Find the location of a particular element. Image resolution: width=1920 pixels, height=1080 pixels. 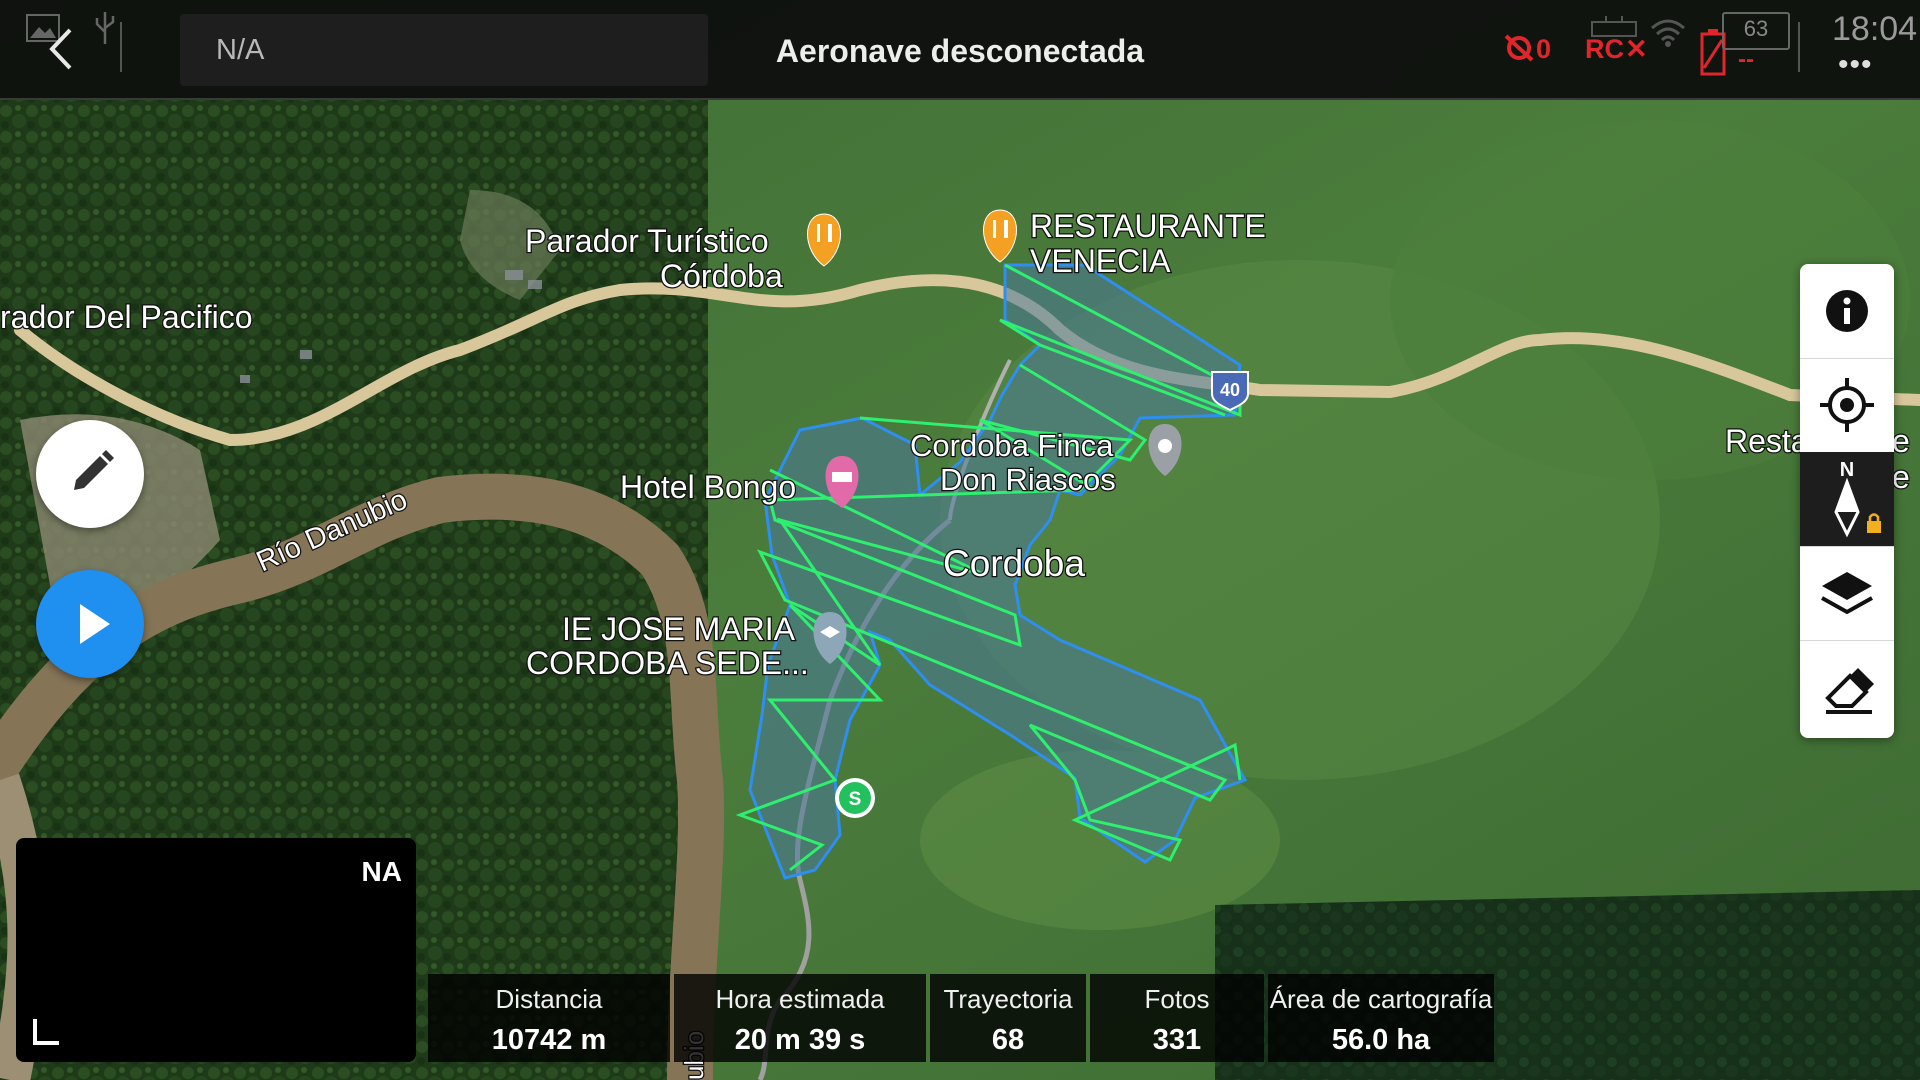

eraser-button is located at coordinates (1847, 687).